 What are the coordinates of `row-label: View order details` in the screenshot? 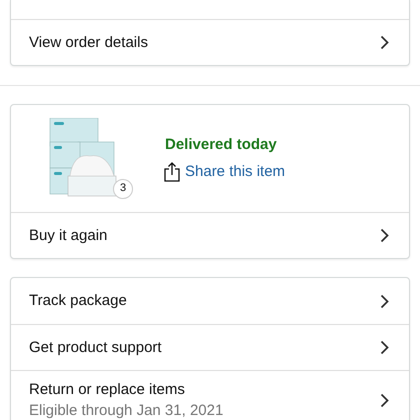 It's located at (88, 42).